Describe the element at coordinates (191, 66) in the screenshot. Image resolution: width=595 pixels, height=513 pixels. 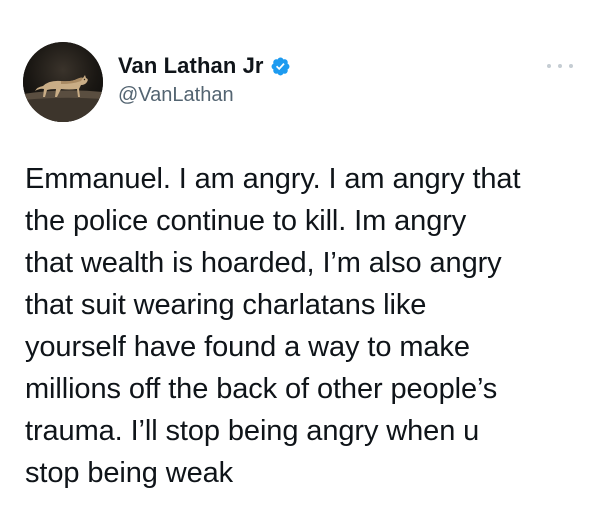
I see `author-display-name: Van Lathan Jr` at that location.